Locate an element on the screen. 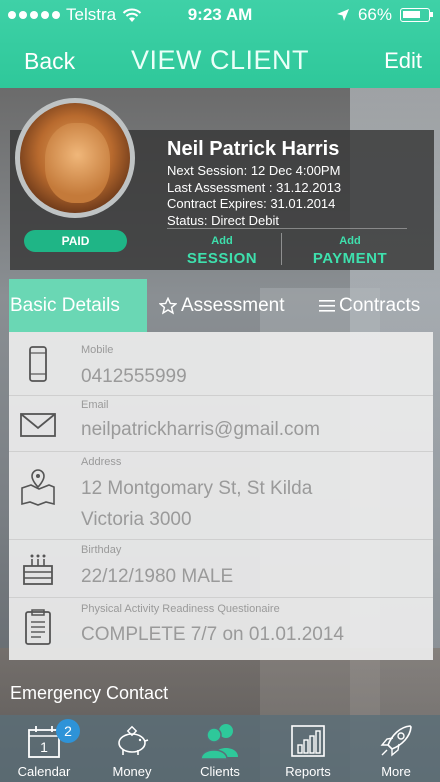  mobile-label: Mobile is located at coordinates (97, 350).